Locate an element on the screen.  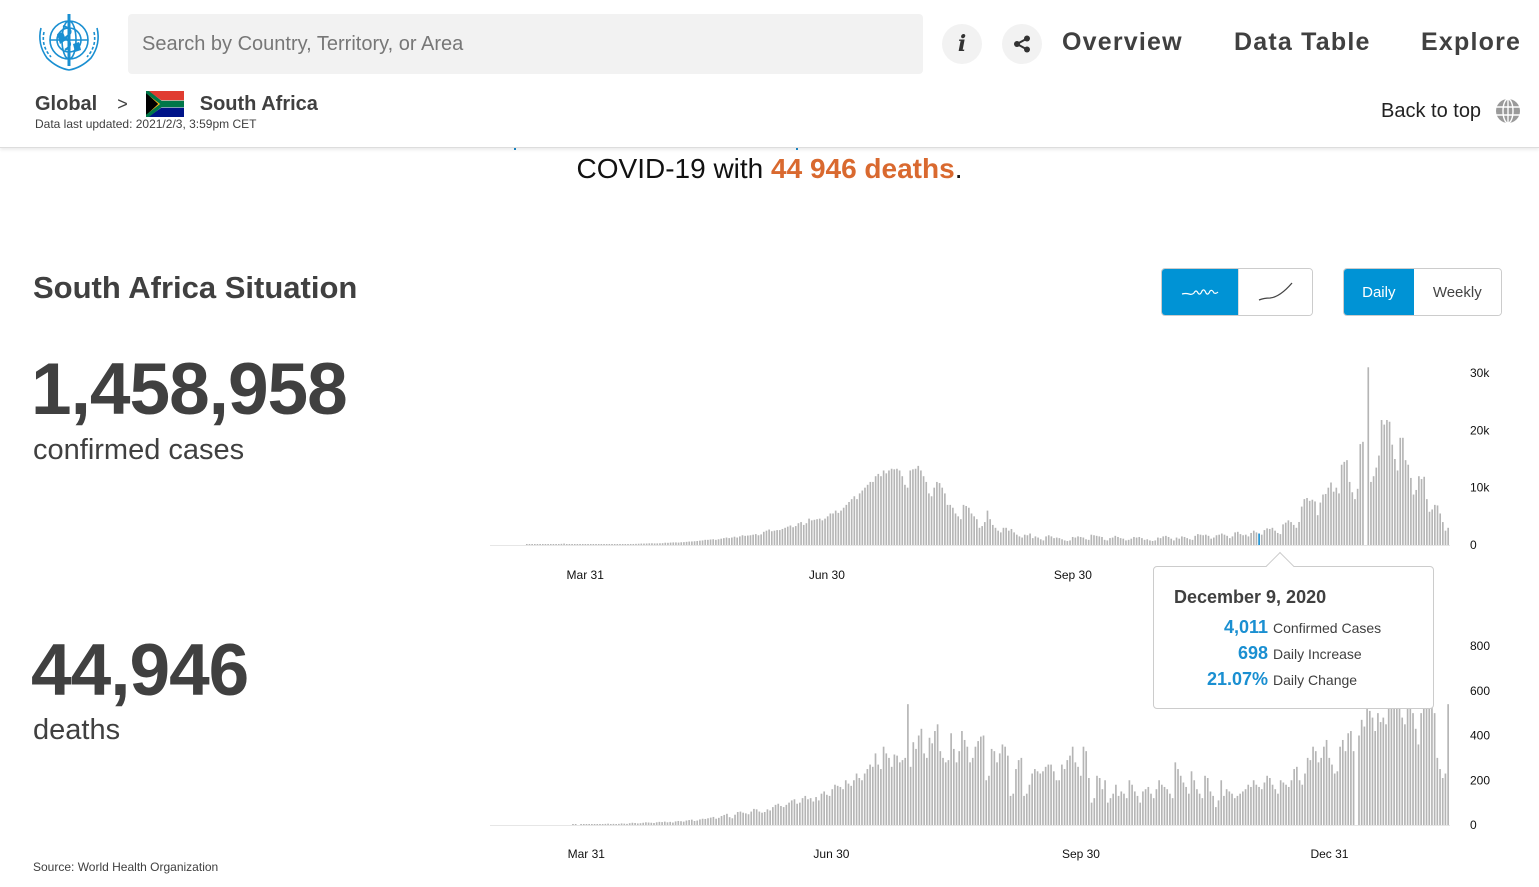
daily-period-button: Daily is located at coordinates (1379, 292).